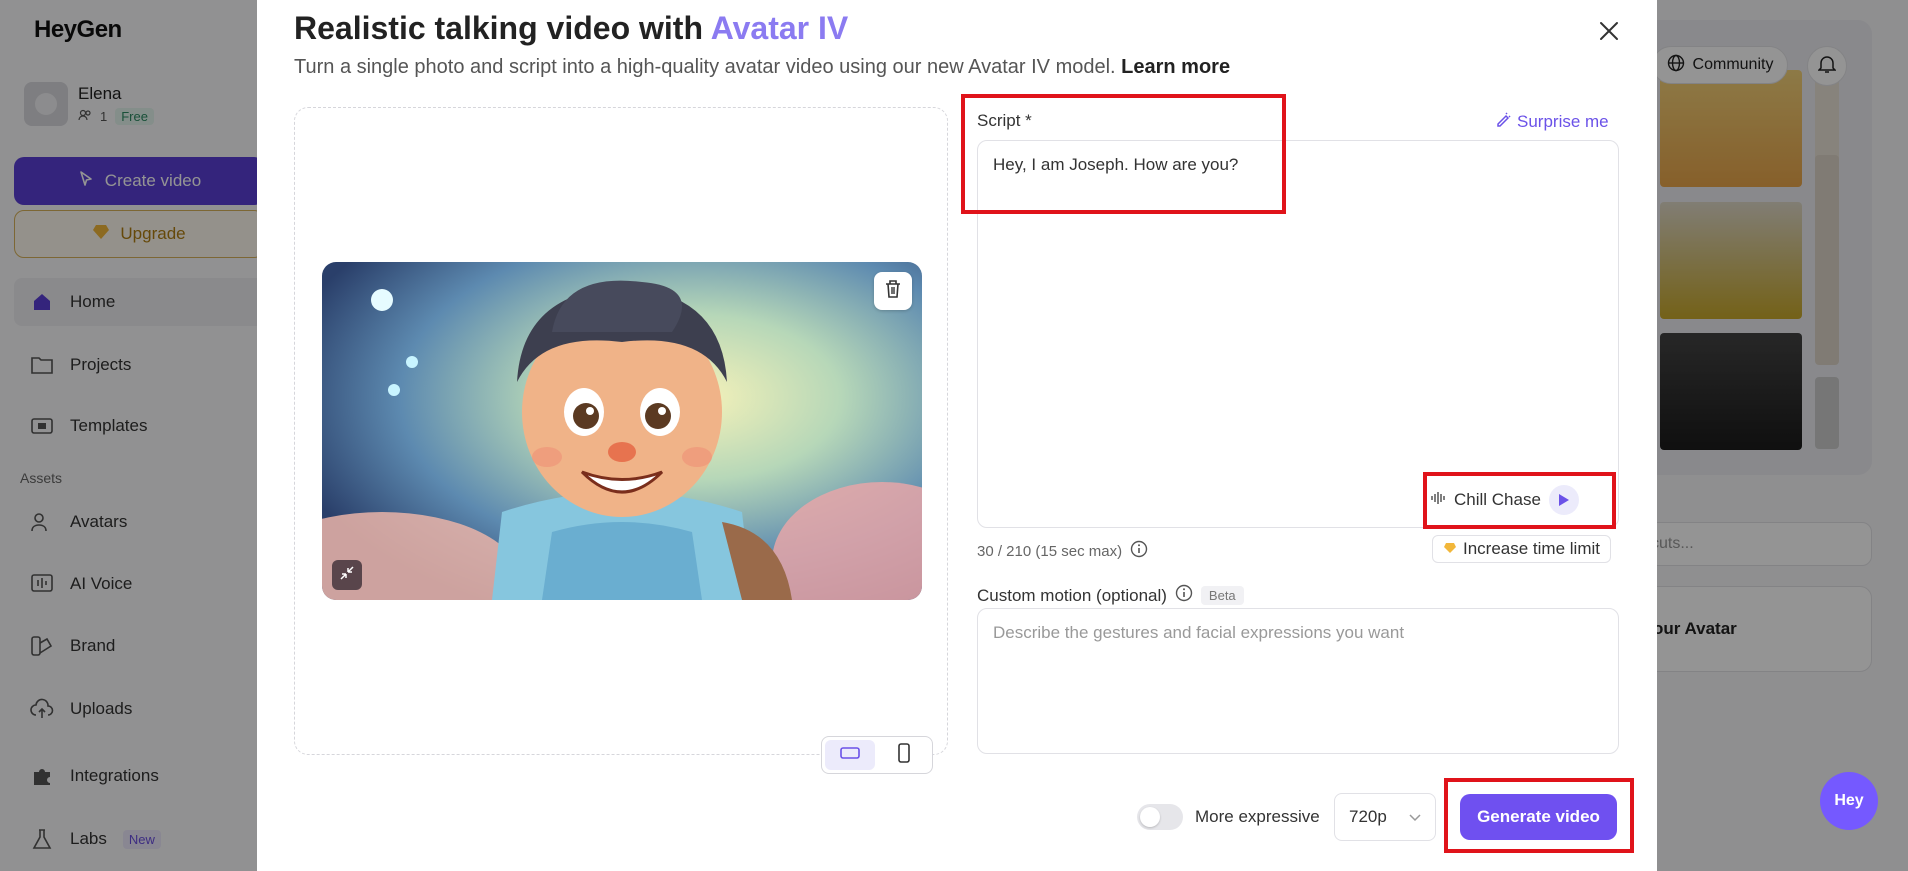  I want to click on avatar-illustration, so click(622, 431).